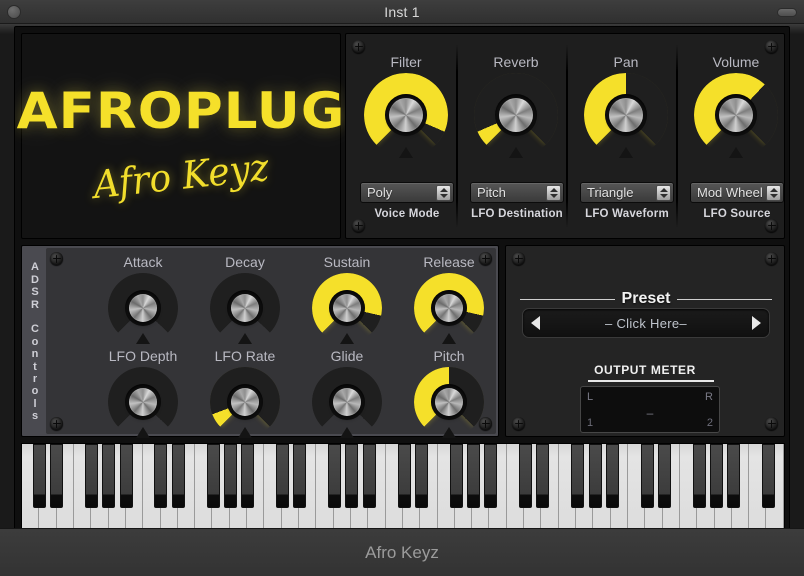 This screenshot has height=576, width=804. Describe the element at coordinates (35, 267) in the screenshot. I see `adsr-label-char: A` at that location.